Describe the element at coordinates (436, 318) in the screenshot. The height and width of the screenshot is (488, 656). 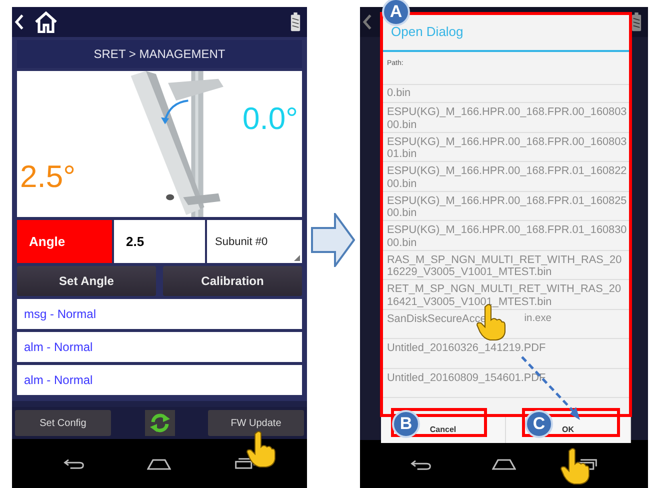
I see `file-item: SanDiskSecureAcce` at that location.